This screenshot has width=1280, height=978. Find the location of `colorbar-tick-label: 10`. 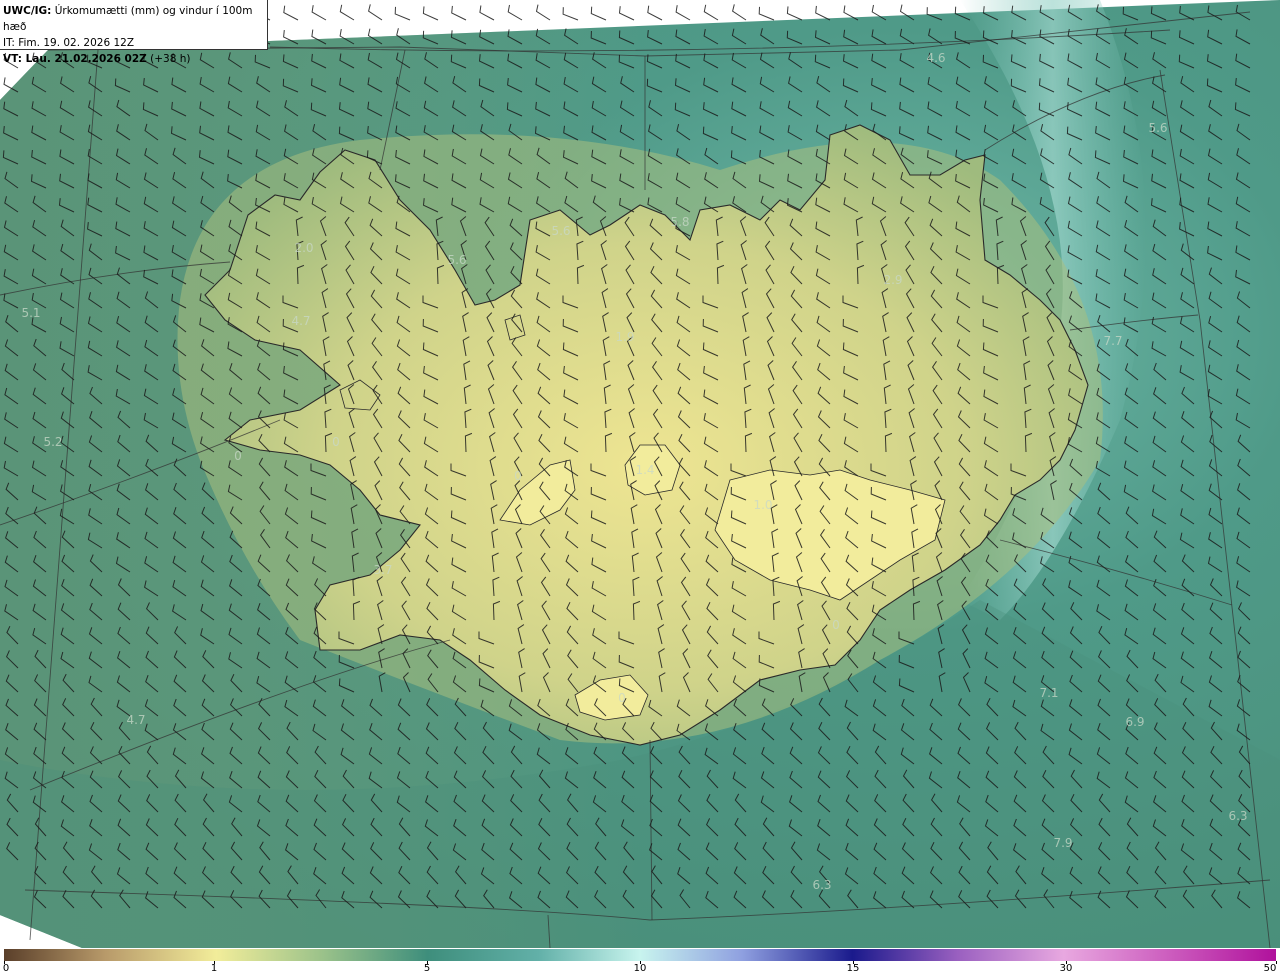

colorbar-tick-label: 10 is located at coordinates (640, 968).